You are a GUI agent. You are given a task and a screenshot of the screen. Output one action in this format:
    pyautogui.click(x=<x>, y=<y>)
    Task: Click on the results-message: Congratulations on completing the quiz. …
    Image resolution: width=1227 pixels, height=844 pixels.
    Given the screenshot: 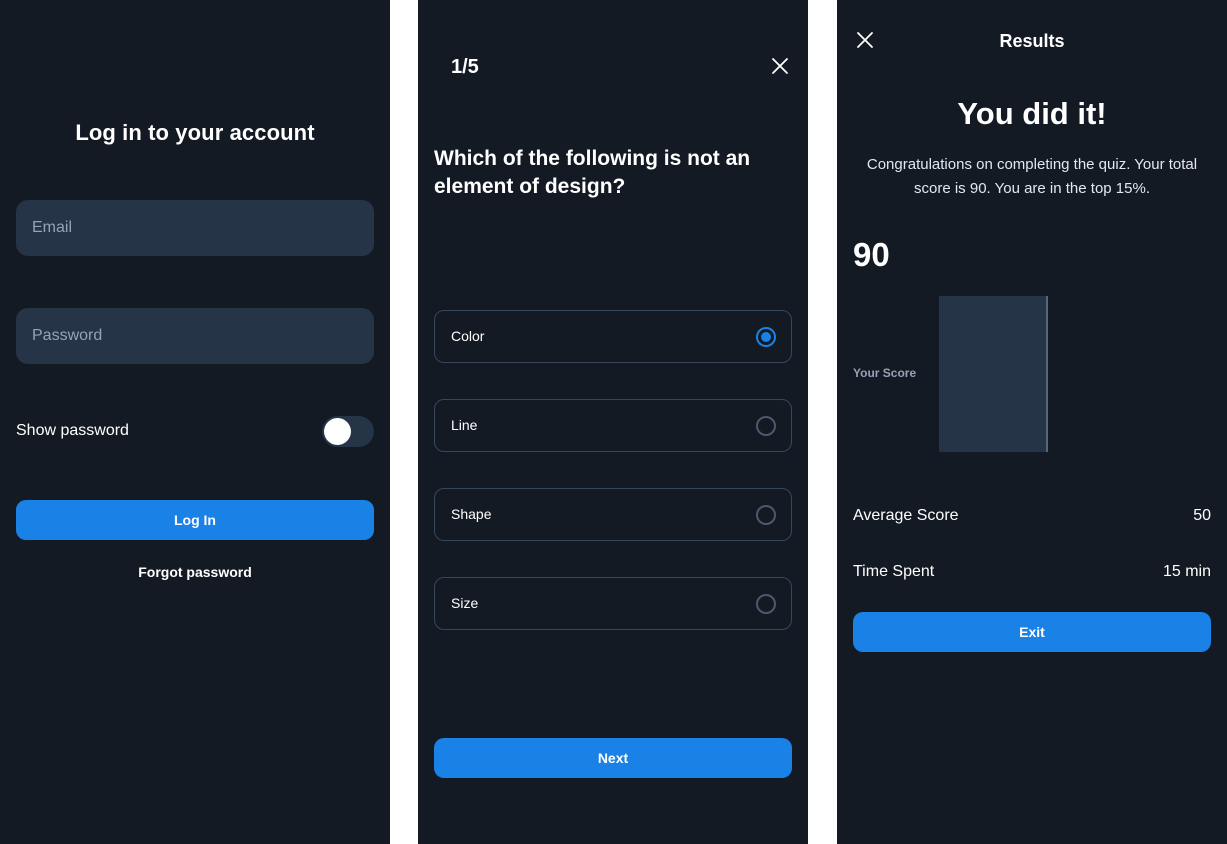 What is the action you would take?
    pyautogui.click(x=1032, y=176)
    